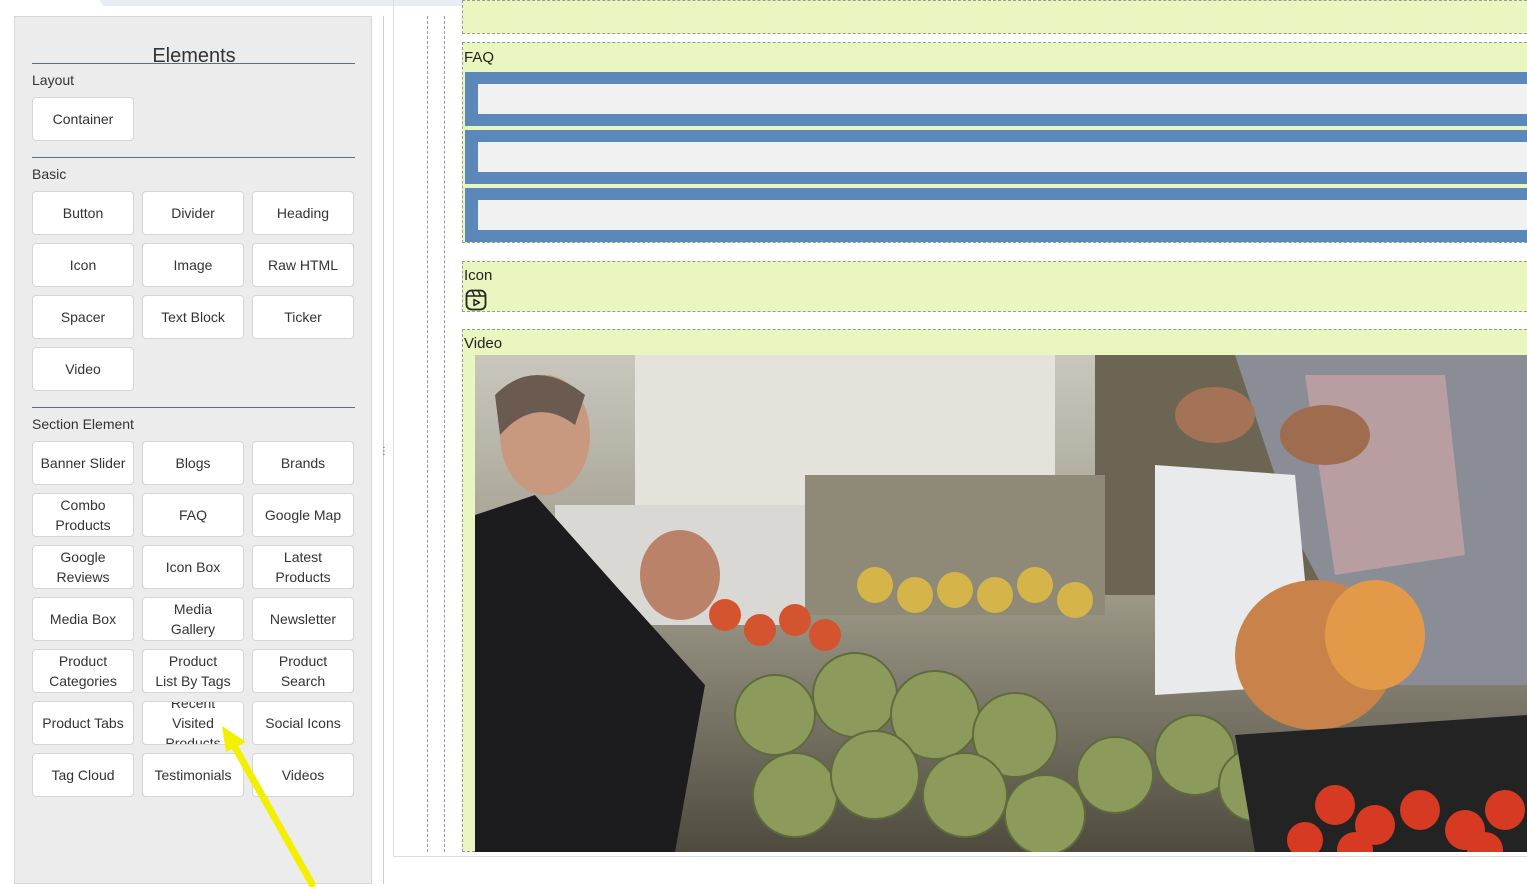  What do you see at coordinates (83, 723) in the screenshot?
I see `element-product-tabs: Product Tabs` at bounding box center [83, 723].